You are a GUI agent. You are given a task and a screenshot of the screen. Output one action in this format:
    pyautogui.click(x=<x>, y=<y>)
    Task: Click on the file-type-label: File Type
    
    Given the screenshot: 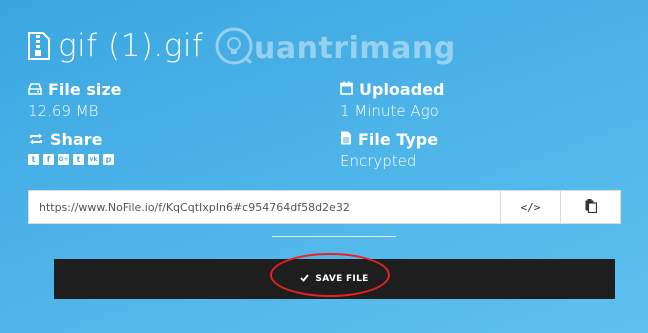 What is the action you would take?
    pyautogui.click(x=389, y=139)
    